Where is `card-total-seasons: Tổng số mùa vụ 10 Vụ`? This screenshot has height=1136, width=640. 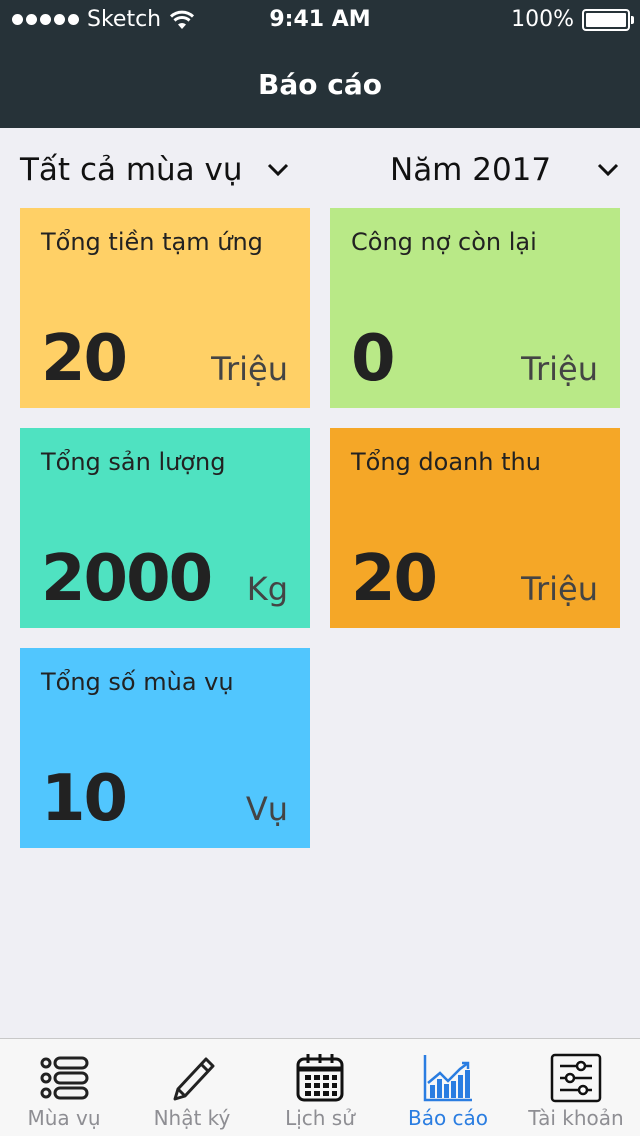 card-total-seasons: Tổng số mùa vụ 10 Vụ is located at coordinates (165, 748).